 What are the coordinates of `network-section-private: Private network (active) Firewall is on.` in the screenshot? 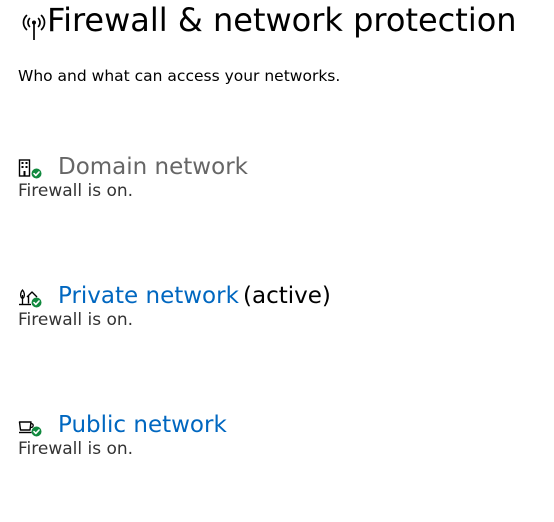 It's located at (278, 305).